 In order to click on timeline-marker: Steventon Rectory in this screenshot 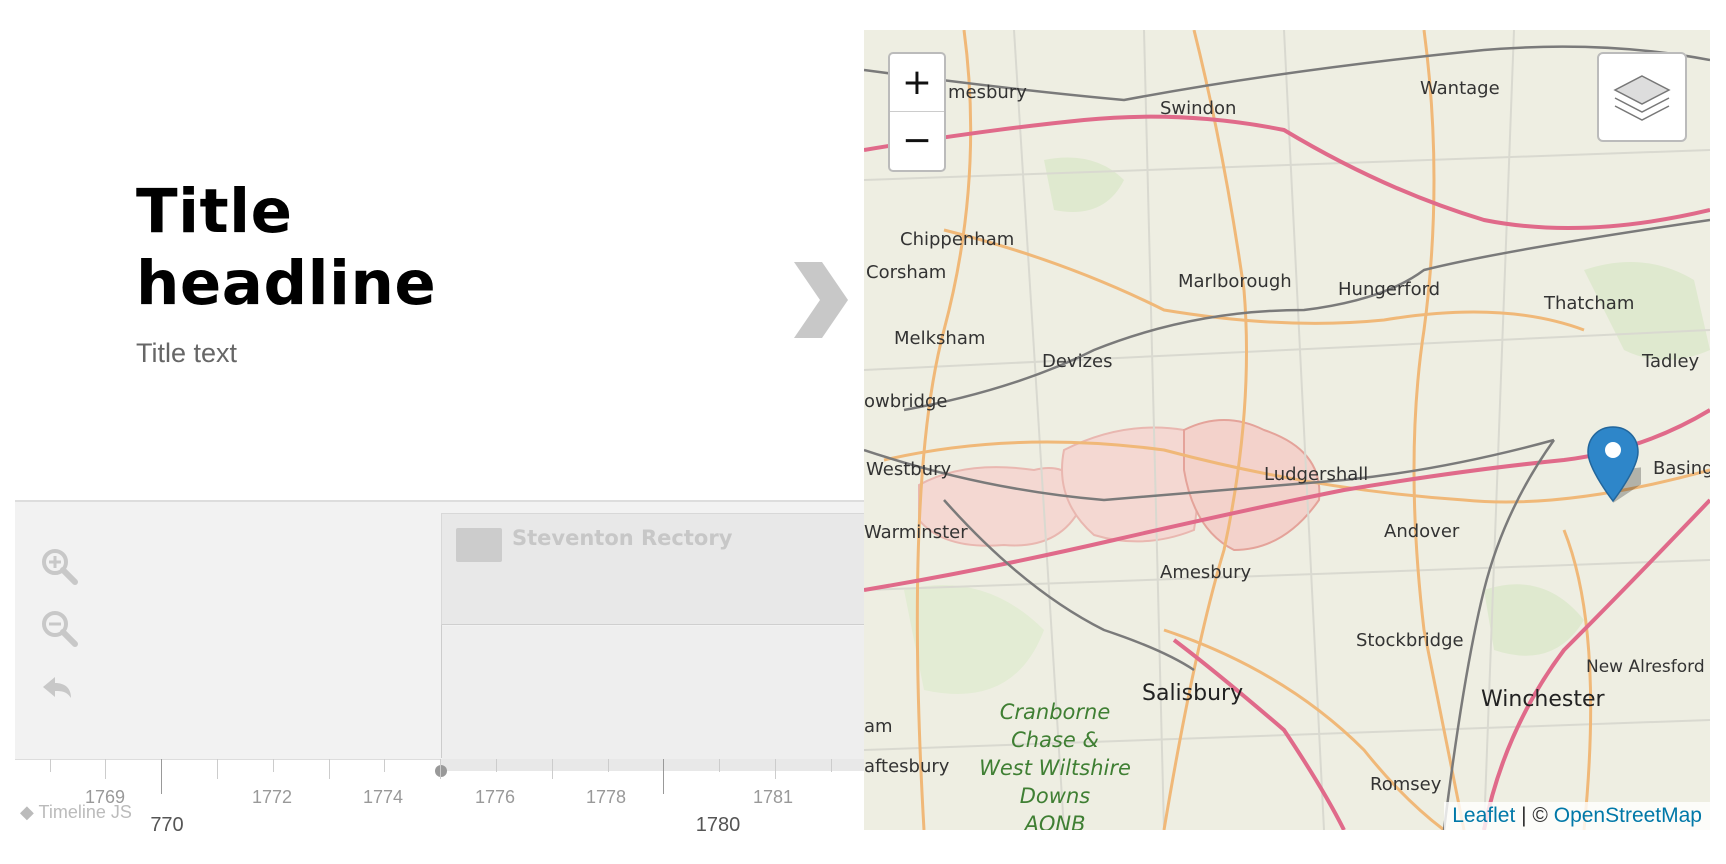, I will do `click(661, 569)`.